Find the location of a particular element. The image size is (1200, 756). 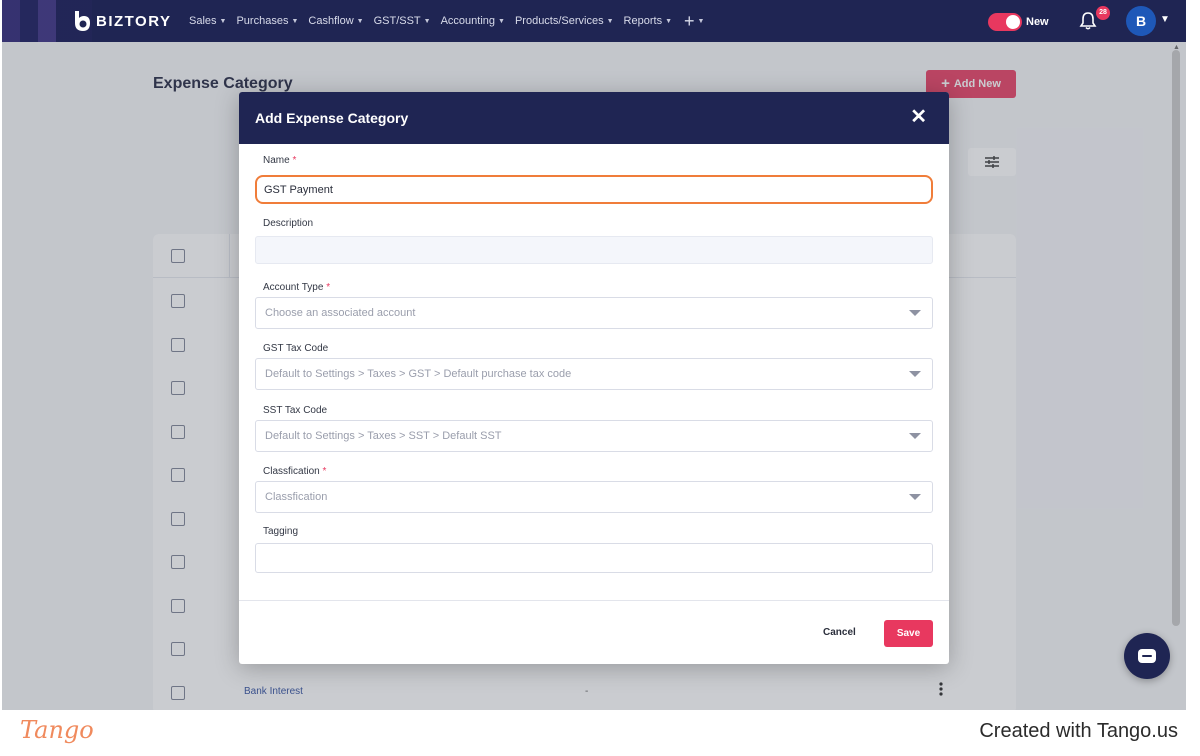

cancel-button: Cancel is located at coordinates (839, 632).